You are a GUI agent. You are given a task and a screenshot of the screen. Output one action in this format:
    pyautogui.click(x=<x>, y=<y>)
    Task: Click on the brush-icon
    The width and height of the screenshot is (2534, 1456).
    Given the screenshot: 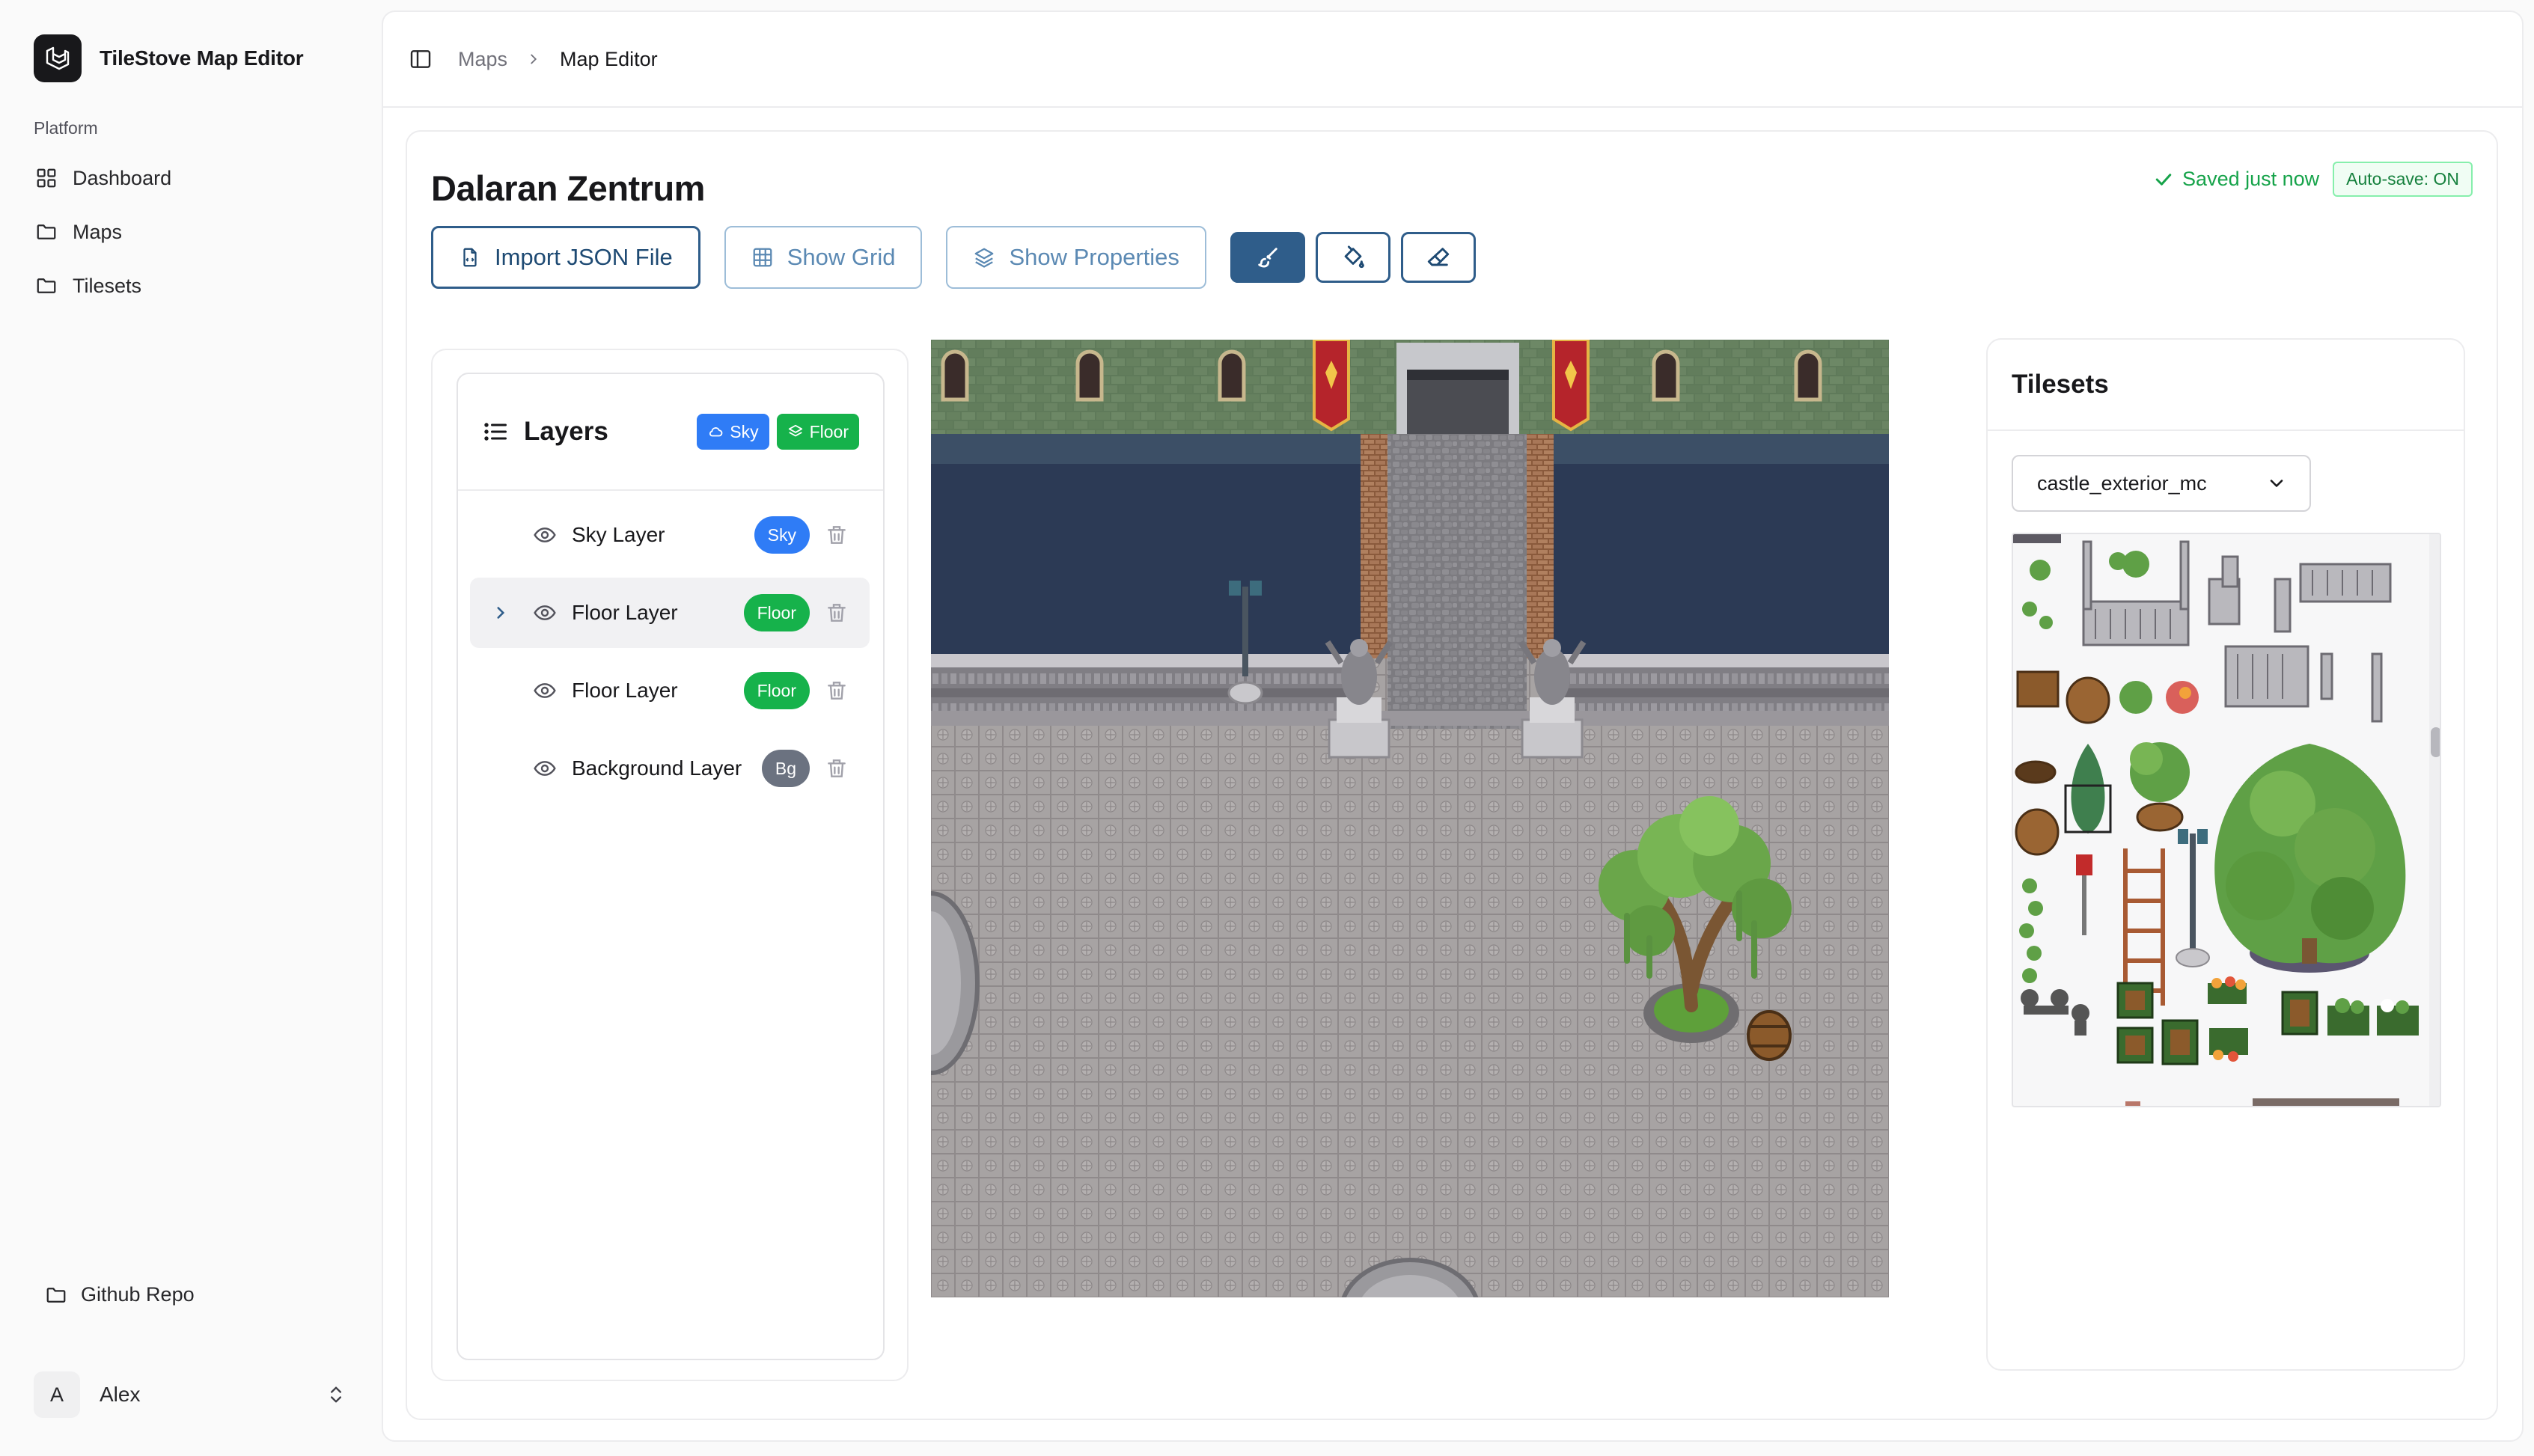 What is the action you would take?
    pyautogui.click(x=1267, y=258)
    